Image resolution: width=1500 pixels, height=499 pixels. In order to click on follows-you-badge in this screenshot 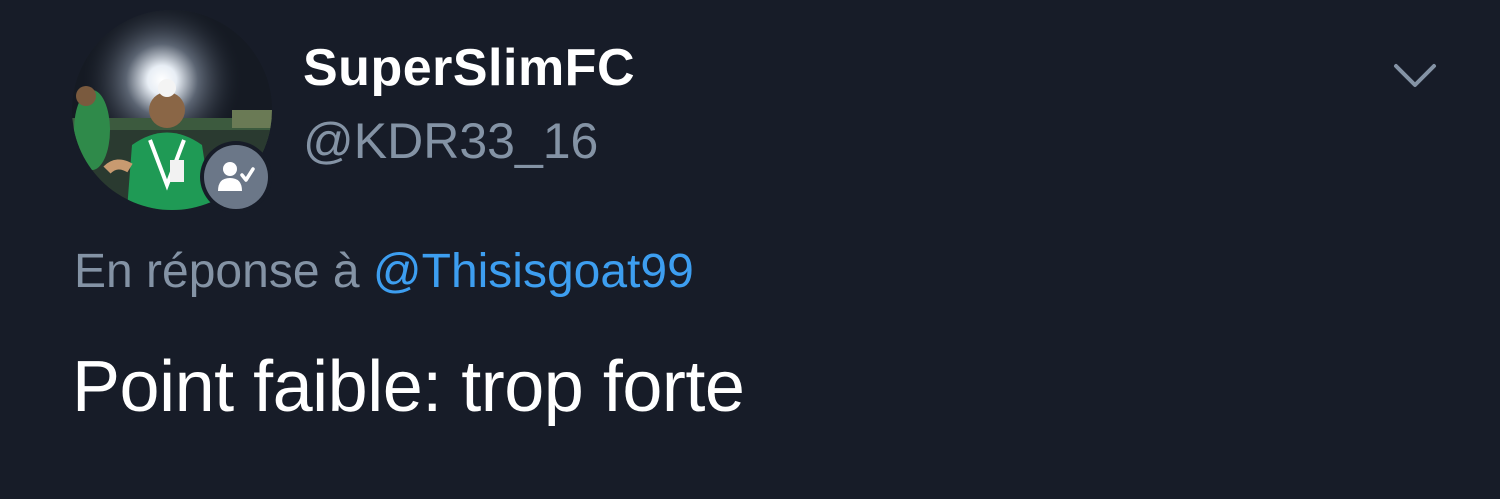, I will do `click(236, 177)`.